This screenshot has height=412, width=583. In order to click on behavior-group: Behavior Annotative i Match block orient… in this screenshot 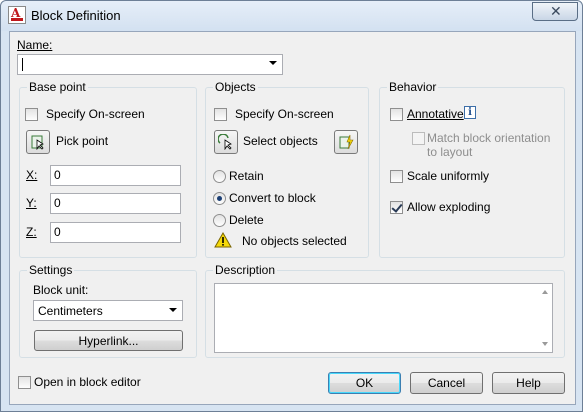, I will do `click(472, 169)`.